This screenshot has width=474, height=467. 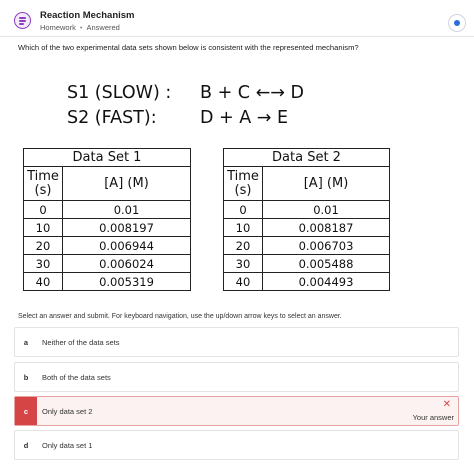 What do you see at coordinates (446, 404) in the screenshot?
I see `incorrect-icon: ✕` at bounding box center [446, 404].